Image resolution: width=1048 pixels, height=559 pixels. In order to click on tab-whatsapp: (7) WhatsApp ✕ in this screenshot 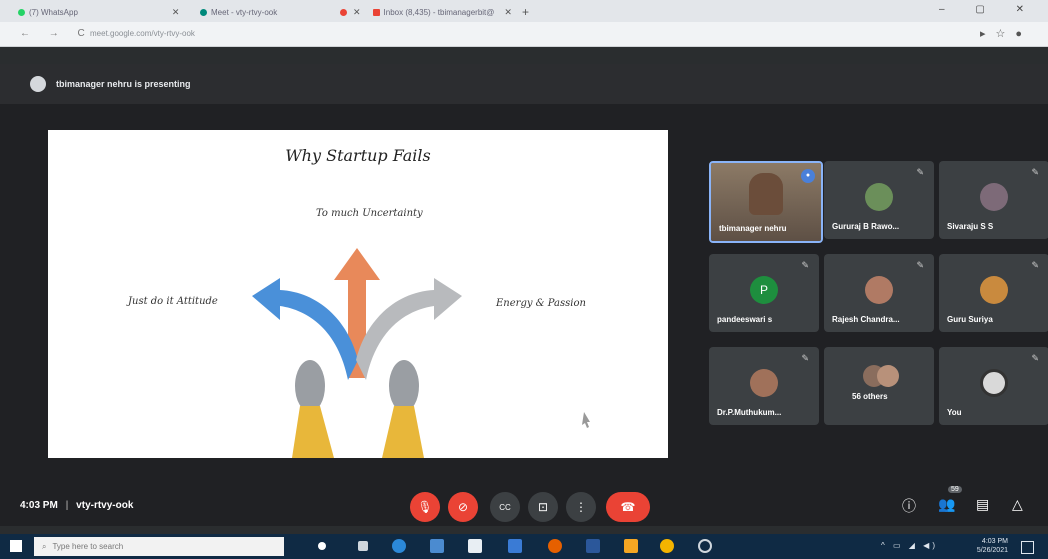, I will do `click(98, 12)`.